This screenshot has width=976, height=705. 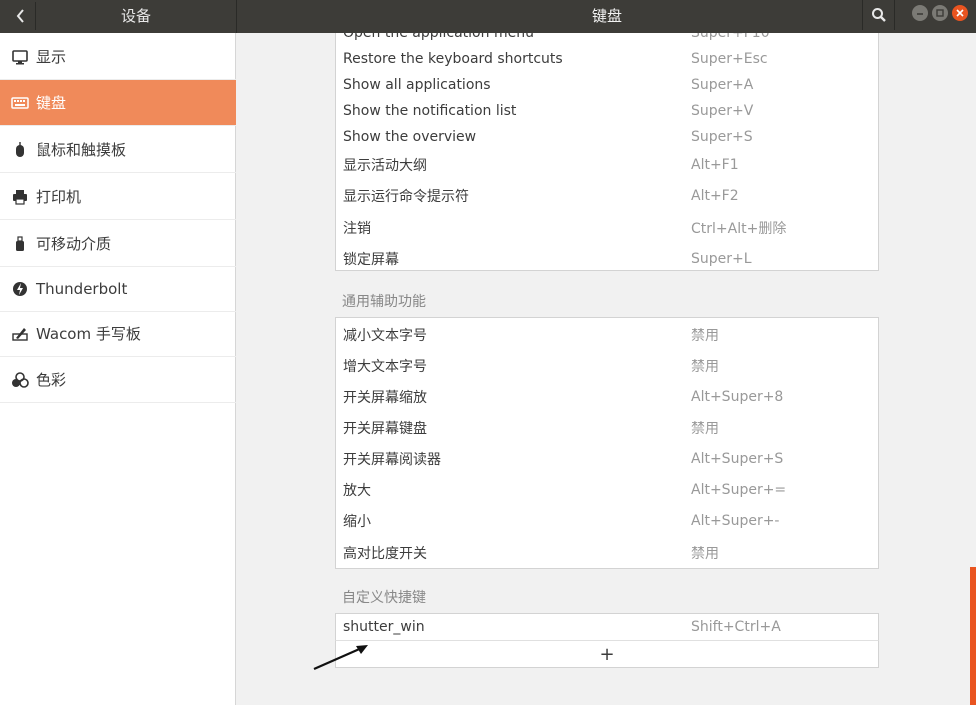 What do you see at coordinates (737, 459) in the screenshot?
I see `shortcut-accel: Alt+Super+S` at bounding box center [737, 459].